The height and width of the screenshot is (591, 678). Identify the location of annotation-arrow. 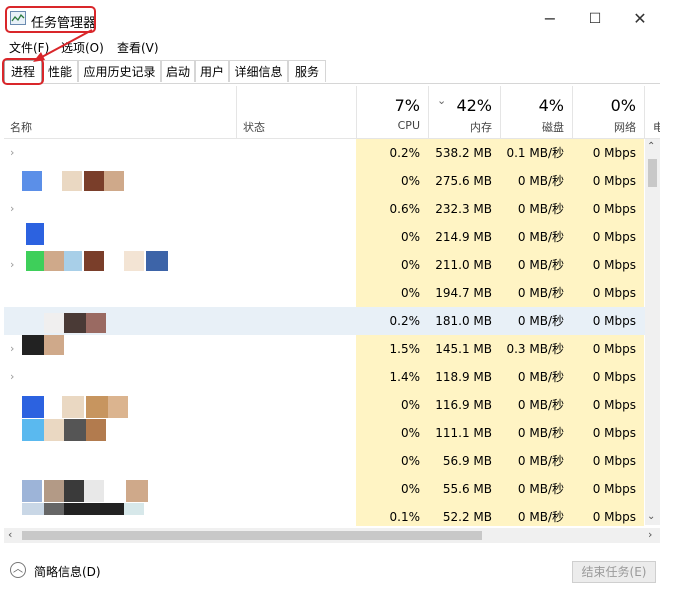
(63, 45).